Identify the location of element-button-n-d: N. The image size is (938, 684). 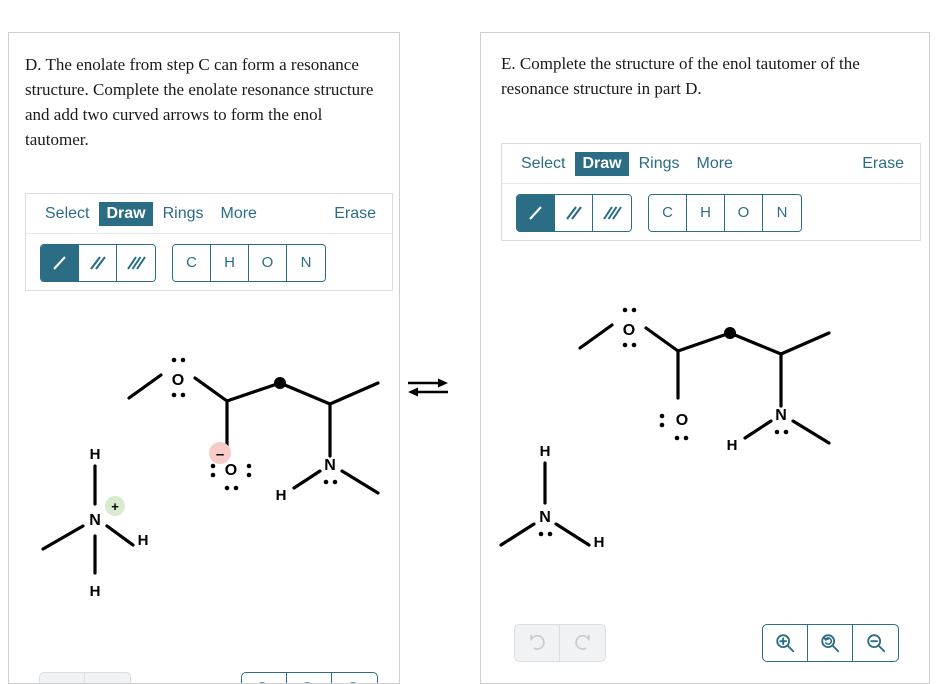
(306, 262).